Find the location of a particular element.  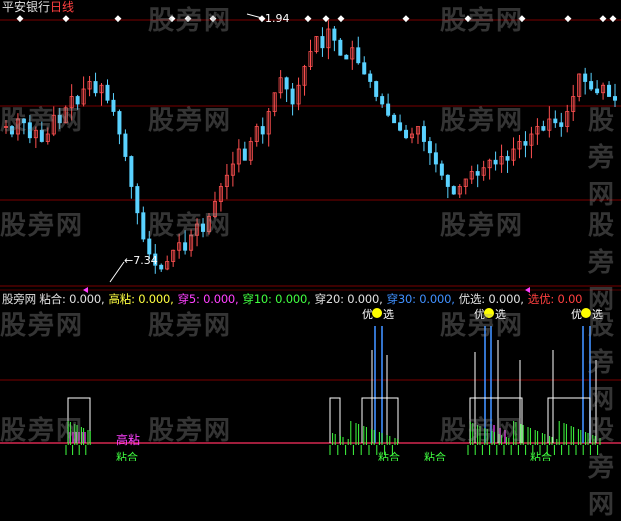

step-box is located at coordinates (380, 420).